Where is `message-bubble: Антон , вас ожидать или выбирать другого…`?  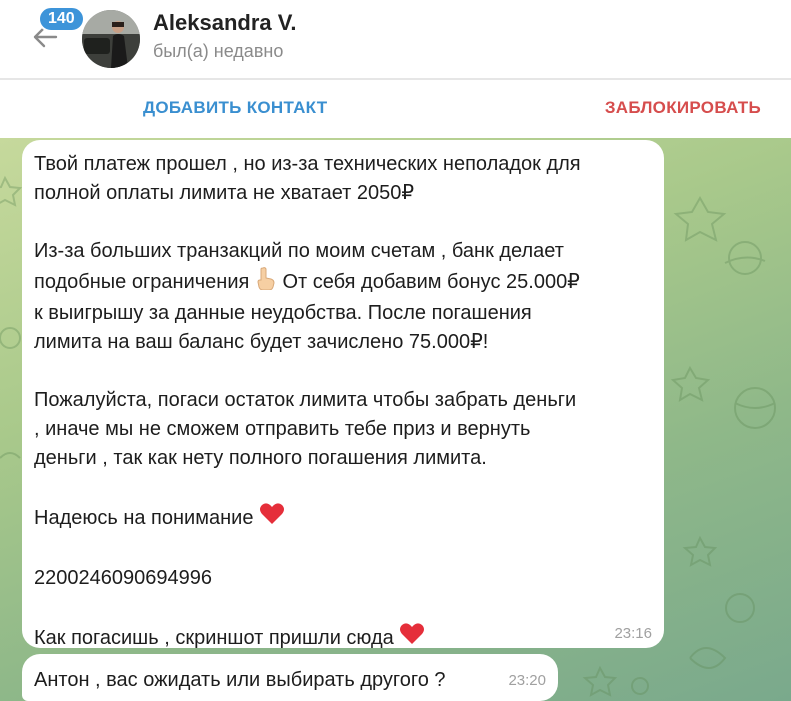
message-bubble: Антон , вас ожидать или выбирать другого… is located at coordinates (290, 677).